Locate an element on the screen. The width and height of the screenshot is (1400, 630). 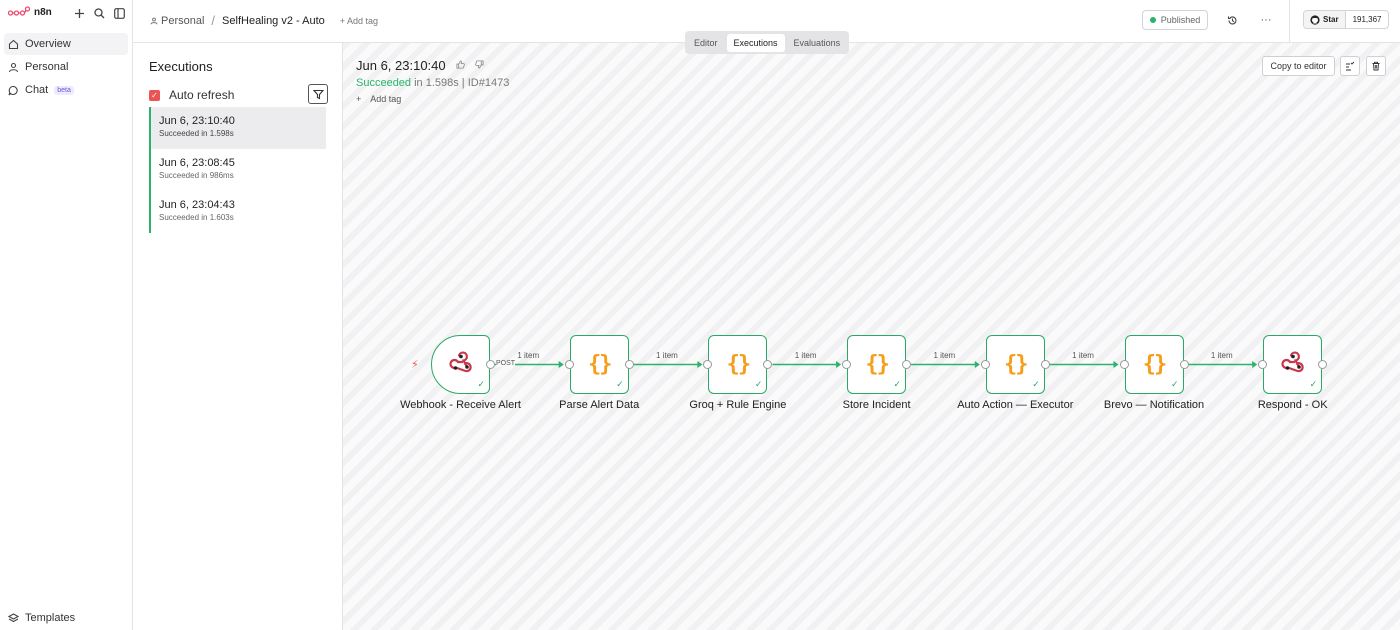
execution-date: Jun 6, 23:10:40 is located at coordinates (197, 121).